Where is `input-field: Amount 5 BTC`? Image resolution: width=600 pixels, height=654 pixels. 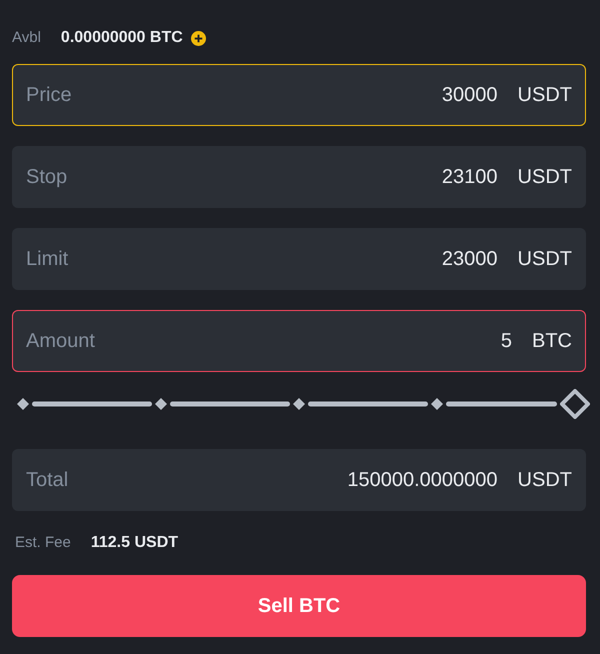
input-field: Amount 5 BTC is located at coordinates (299, 341).